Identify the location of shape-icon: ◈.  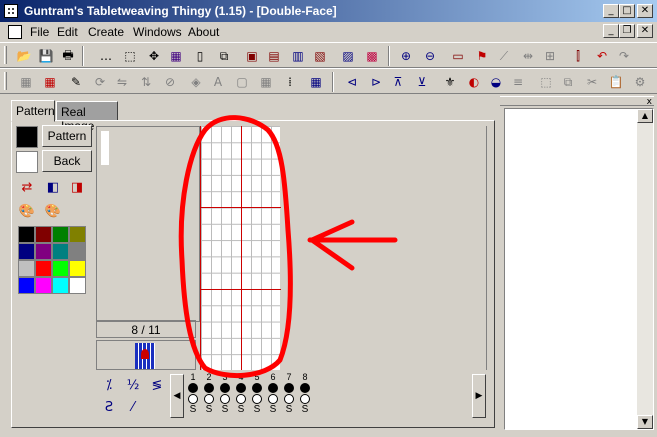
(196, 82).